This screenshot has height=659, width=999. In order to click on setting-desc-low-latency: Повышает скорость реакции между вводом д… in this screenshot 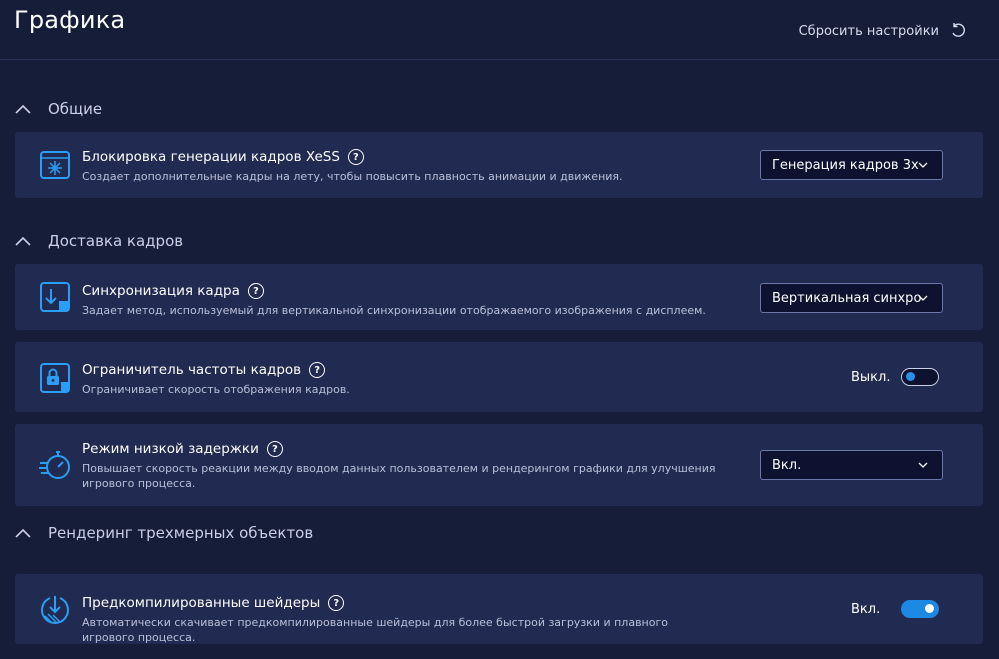, I will do `click(399, 476)`.